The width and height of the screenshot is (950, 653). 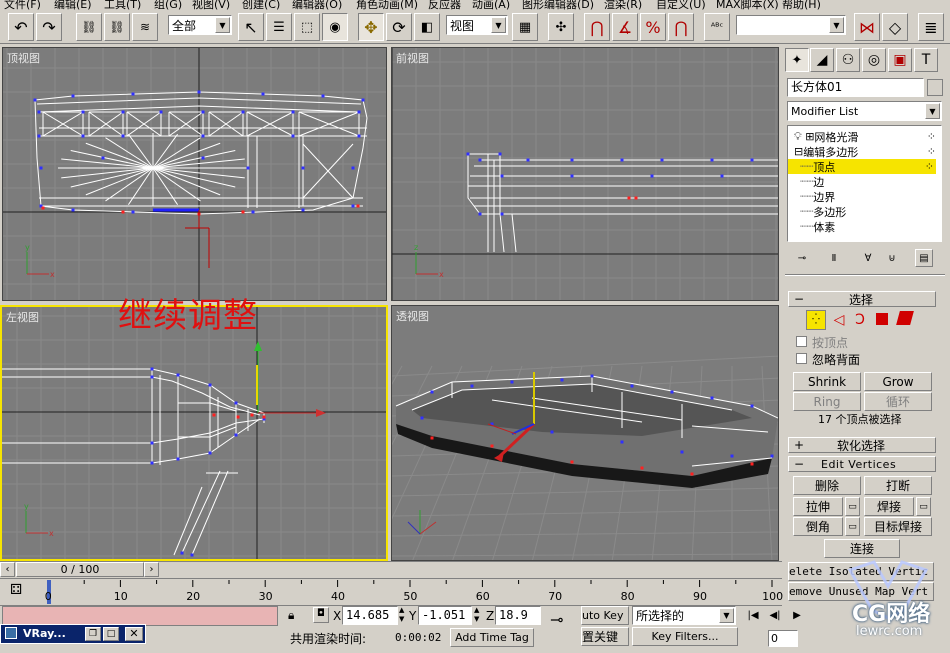 I want to click on add-time-tag-button: Add Time Tag, so click(x=492, y=637).